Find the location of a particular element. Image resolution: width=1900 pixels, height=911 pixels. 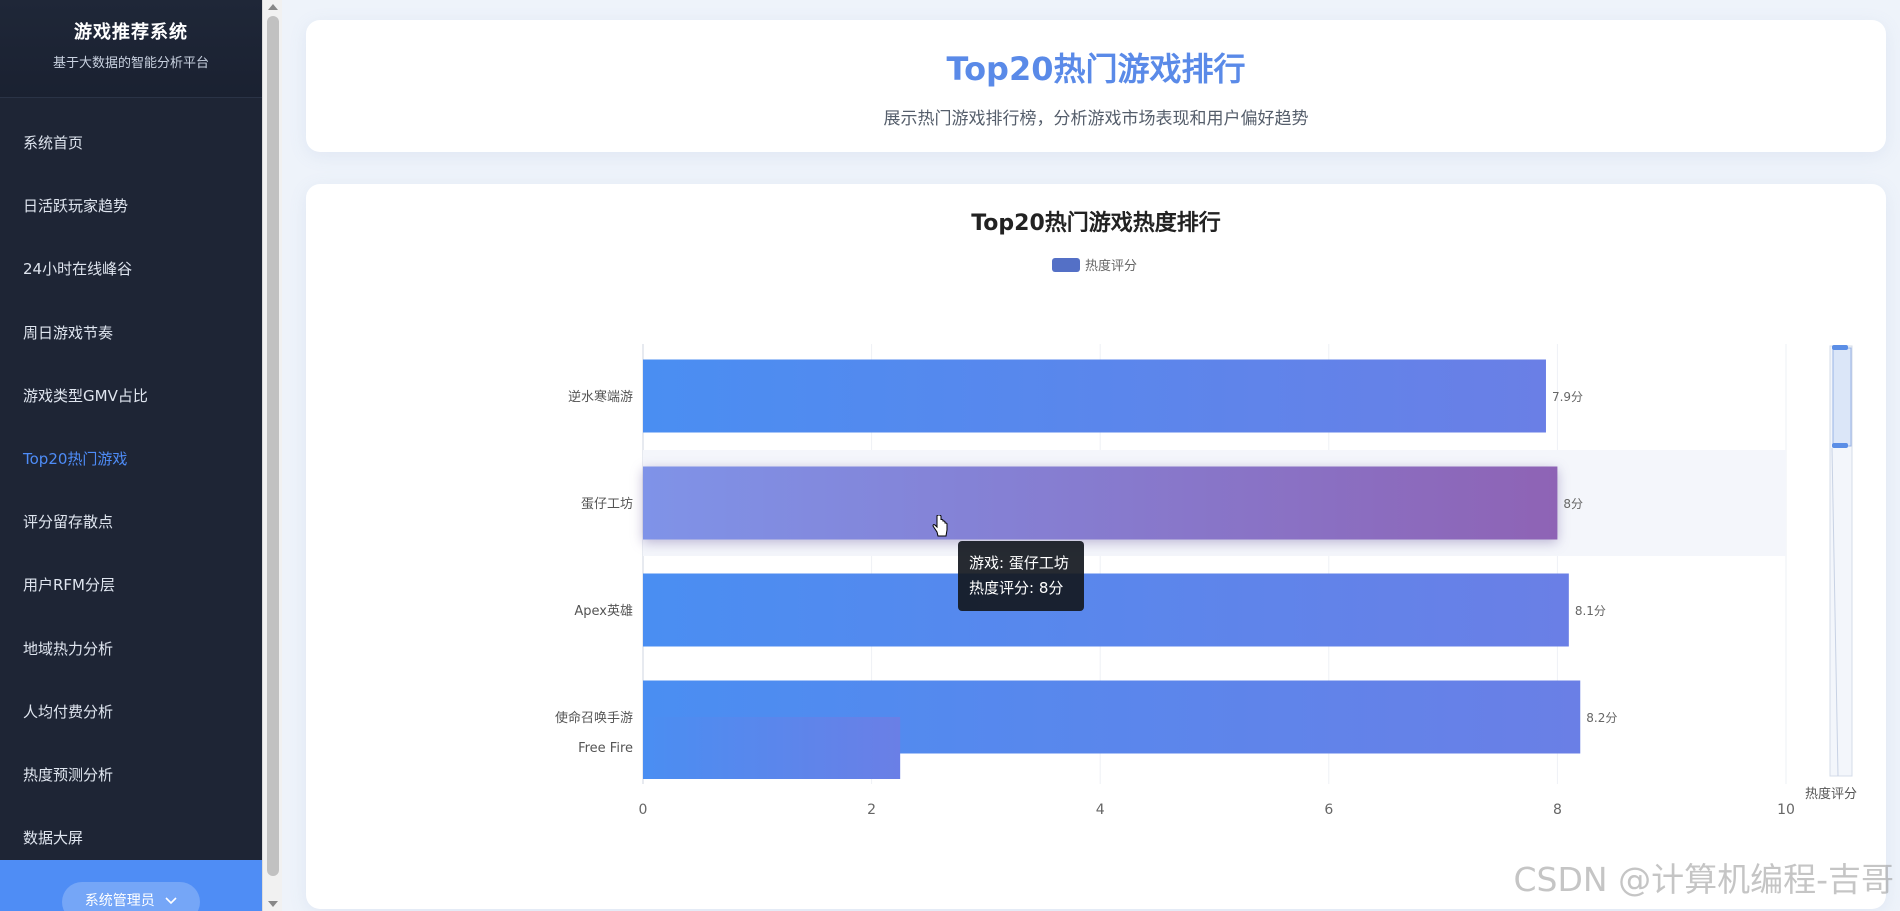

sidebar-item-rfm: 用户RFM分层 is located at coordinates (131, 585).